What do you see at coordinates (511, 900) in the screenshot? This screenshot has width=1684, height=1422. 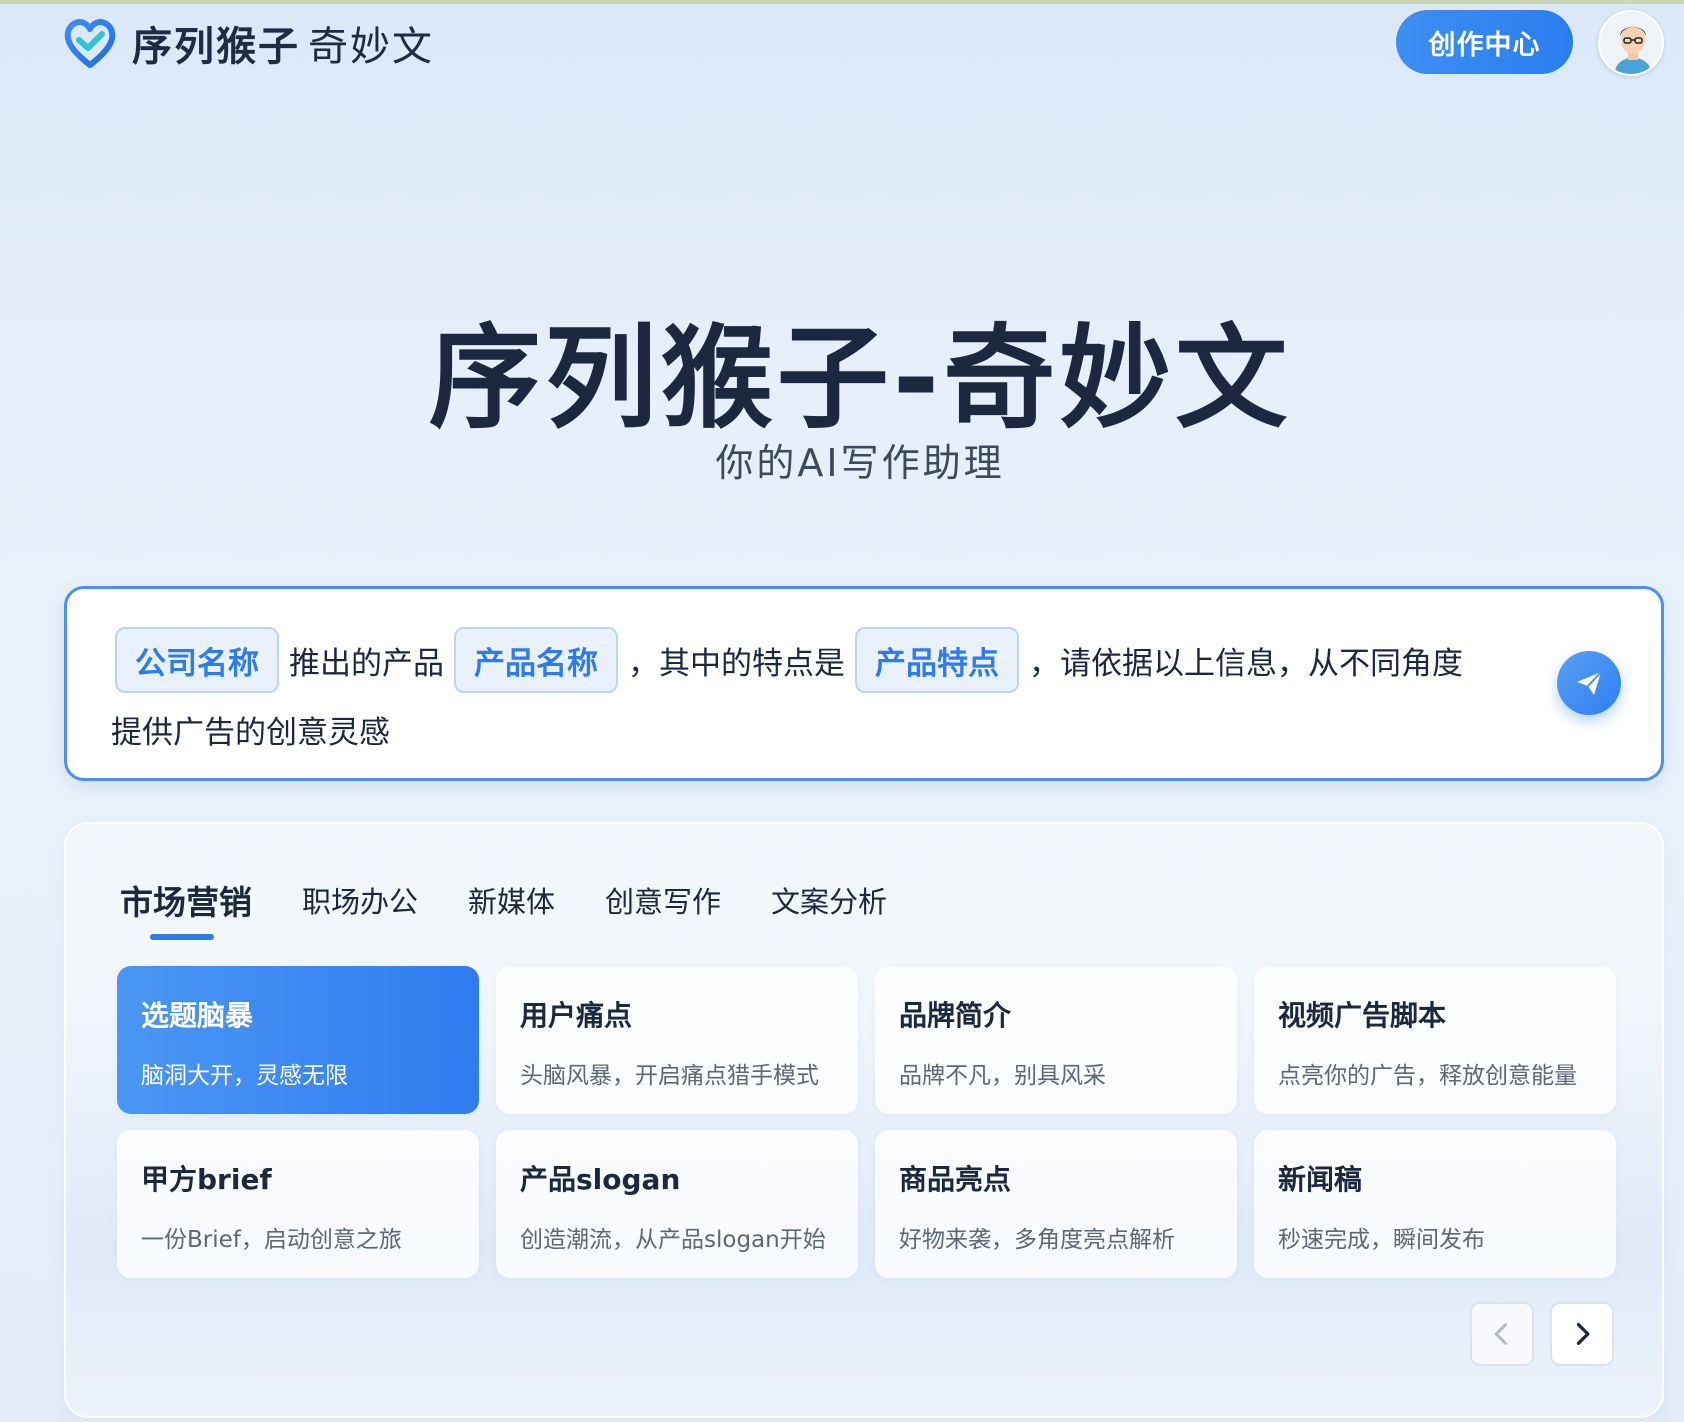 I see `tab-new-media: 新媒体` at bounding box center [511, 900].